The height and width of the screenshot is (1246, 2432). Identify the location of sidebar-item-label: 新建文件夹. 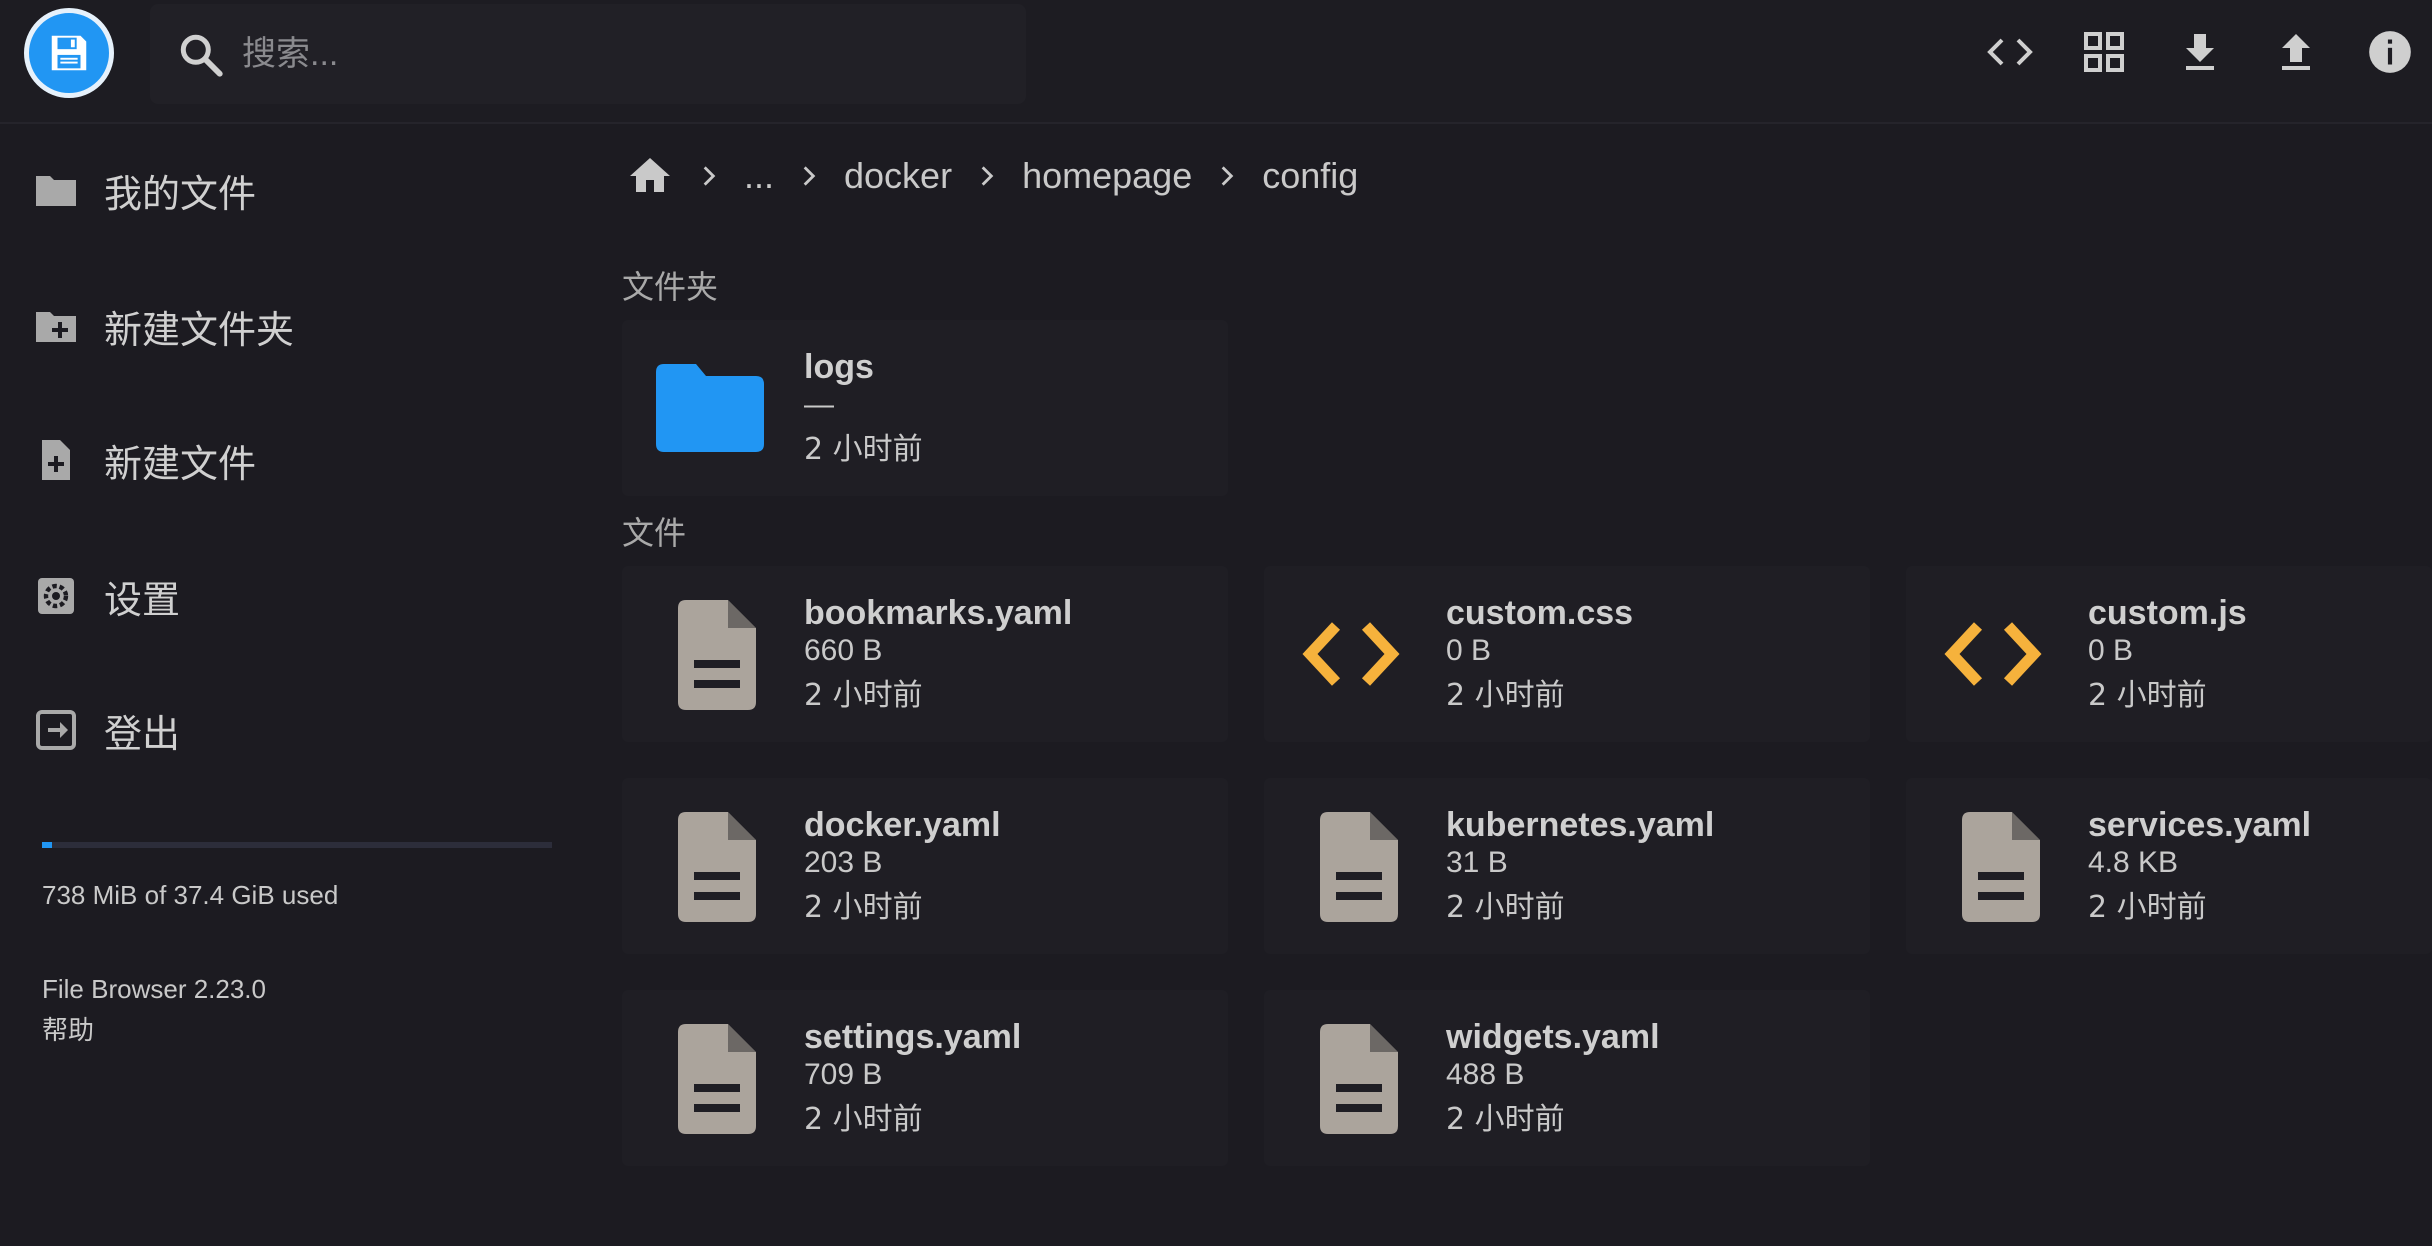
(199, 329).